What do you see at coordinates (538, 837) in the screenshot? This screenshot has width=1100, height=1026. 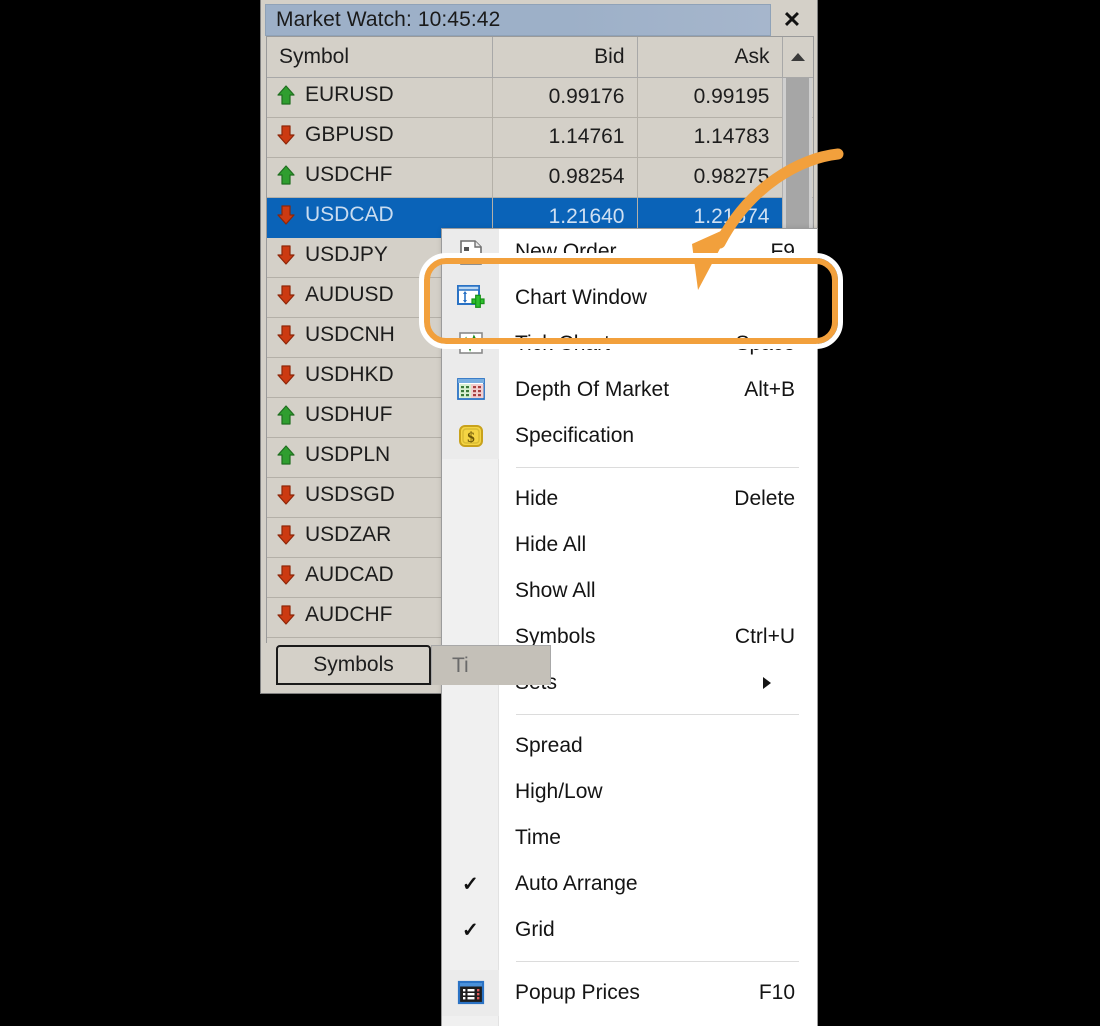 I see `menu-item-label: Time` at bounding box center [538, 837].